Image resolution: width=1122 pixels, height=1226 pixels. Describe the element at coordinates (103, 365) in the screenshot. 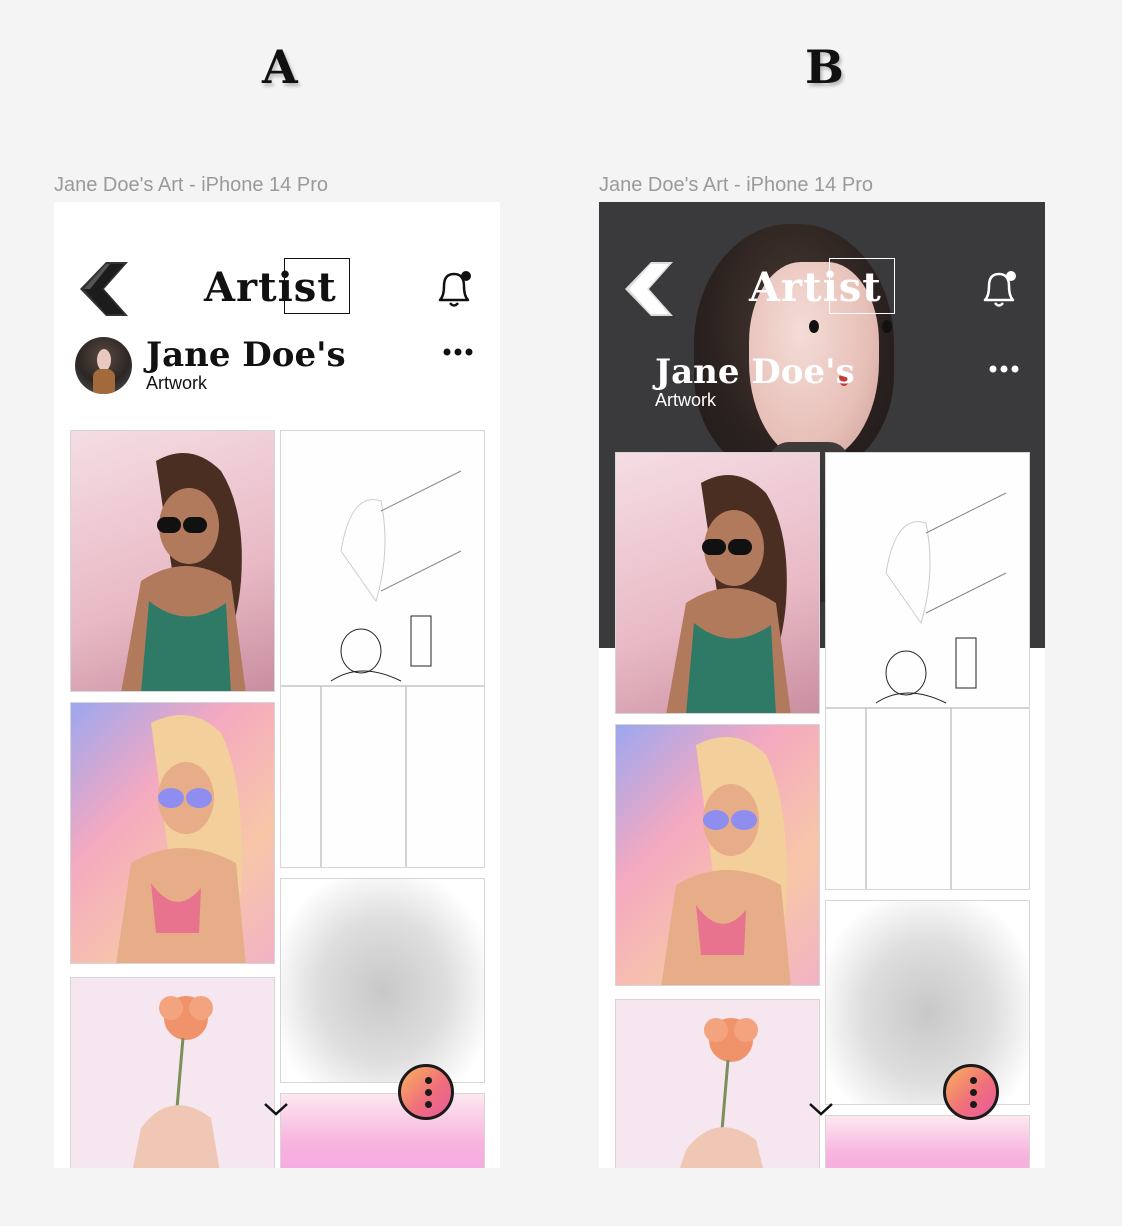

I see `avatar` at that location.